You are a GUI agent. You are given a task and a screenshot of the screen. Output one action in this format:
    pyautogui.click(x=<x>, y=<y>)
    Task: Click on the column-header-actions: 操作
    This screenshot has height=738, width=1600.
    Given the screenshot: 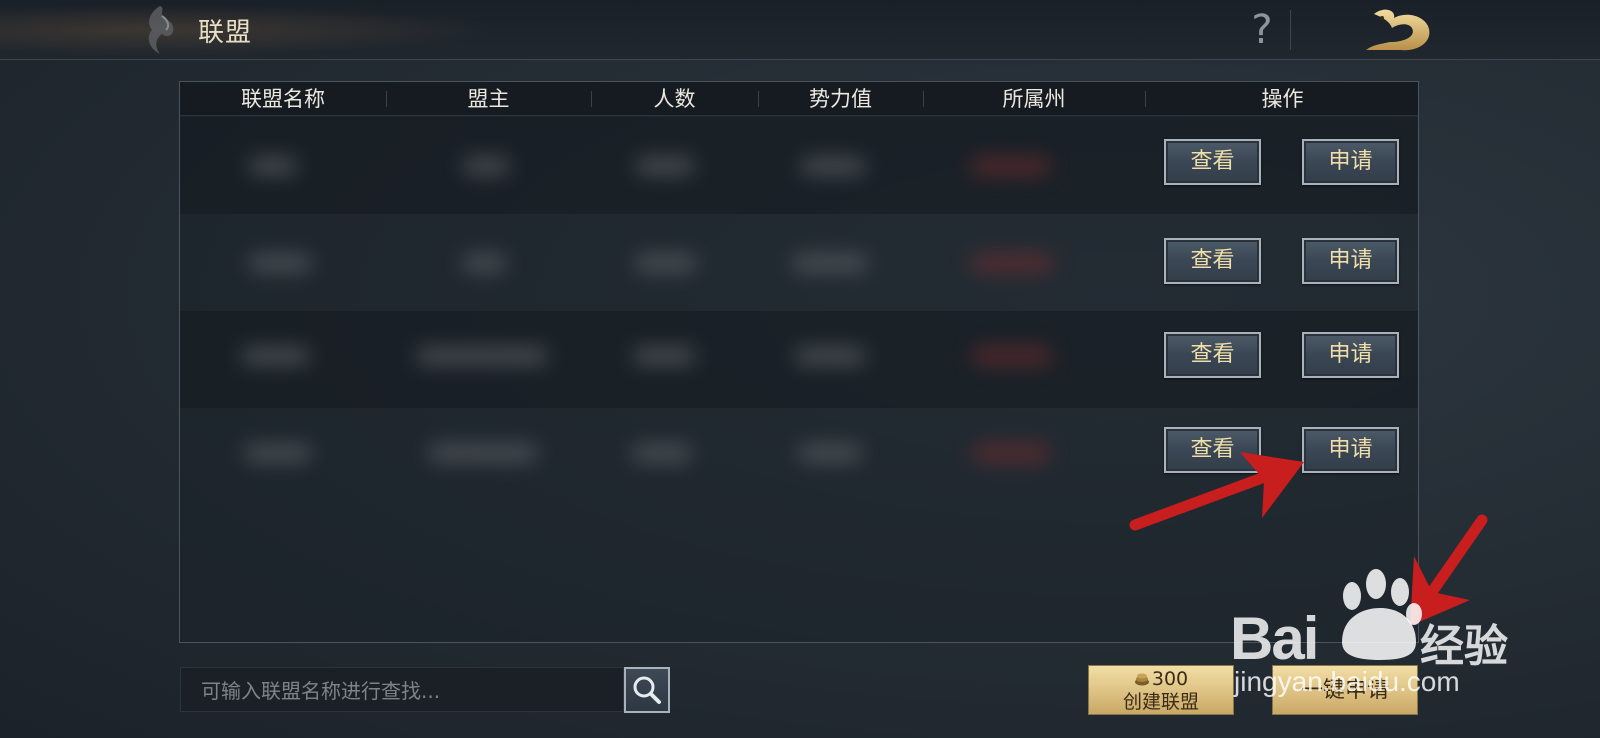 What is the action you would take?
    pyautogui.click(x=1282, y=99)
    